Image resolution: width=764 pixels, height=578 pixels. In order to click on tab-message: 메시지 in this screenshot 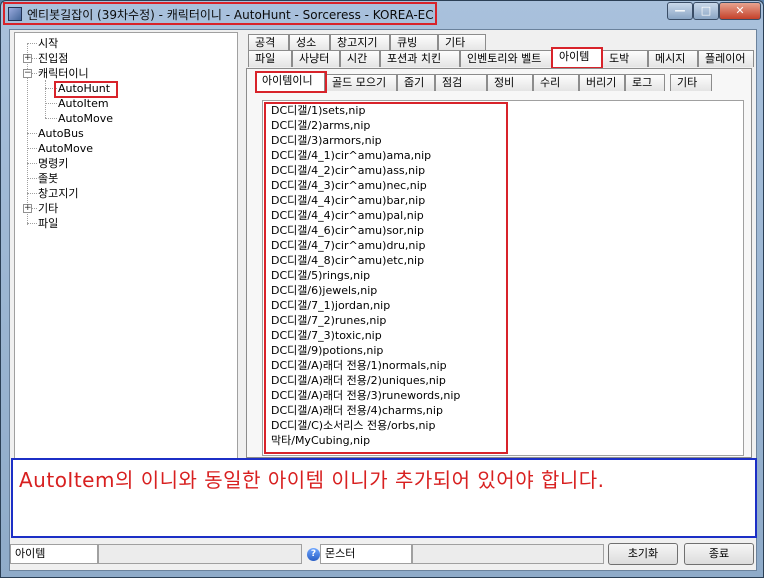, I will do `click(673, 58)`.